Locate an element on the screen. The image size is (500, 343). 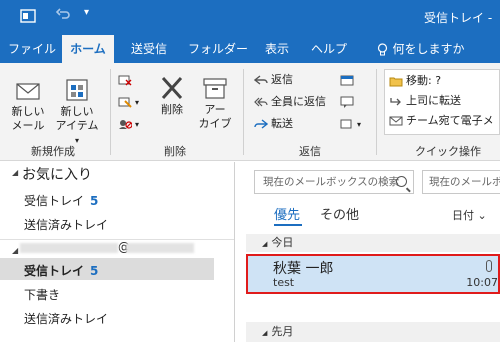
tab-focused: 優先 is located at coordinates (287, 213).